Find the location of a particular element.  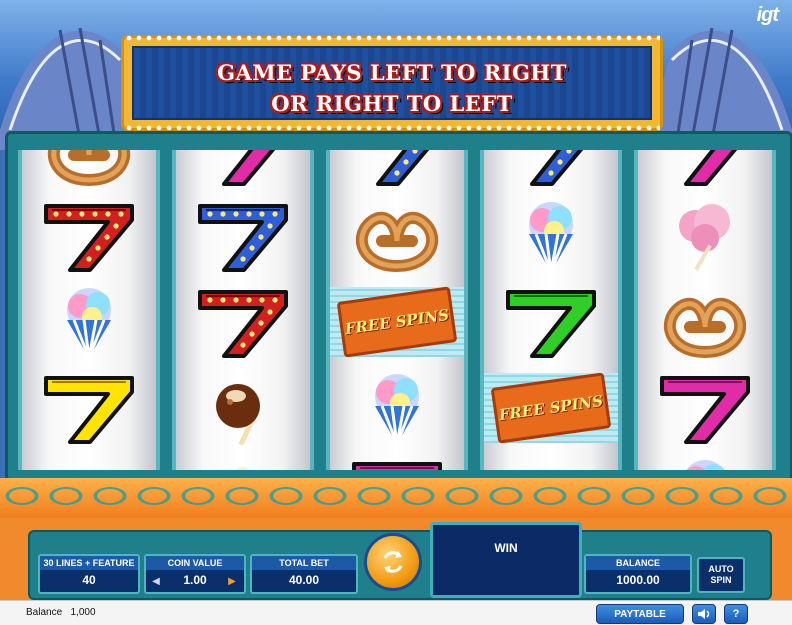

status-balance: Balance 1,000 is located at coordinates (61, 612).